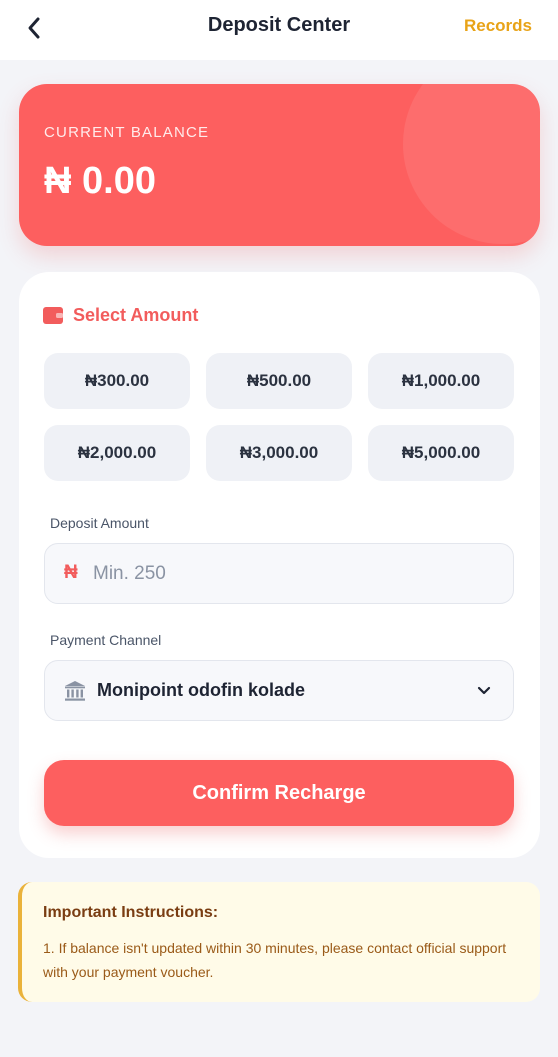  Describe the element at coordinates (293, 573) in the screenshot. I see `deposit-amount-input` at that location.